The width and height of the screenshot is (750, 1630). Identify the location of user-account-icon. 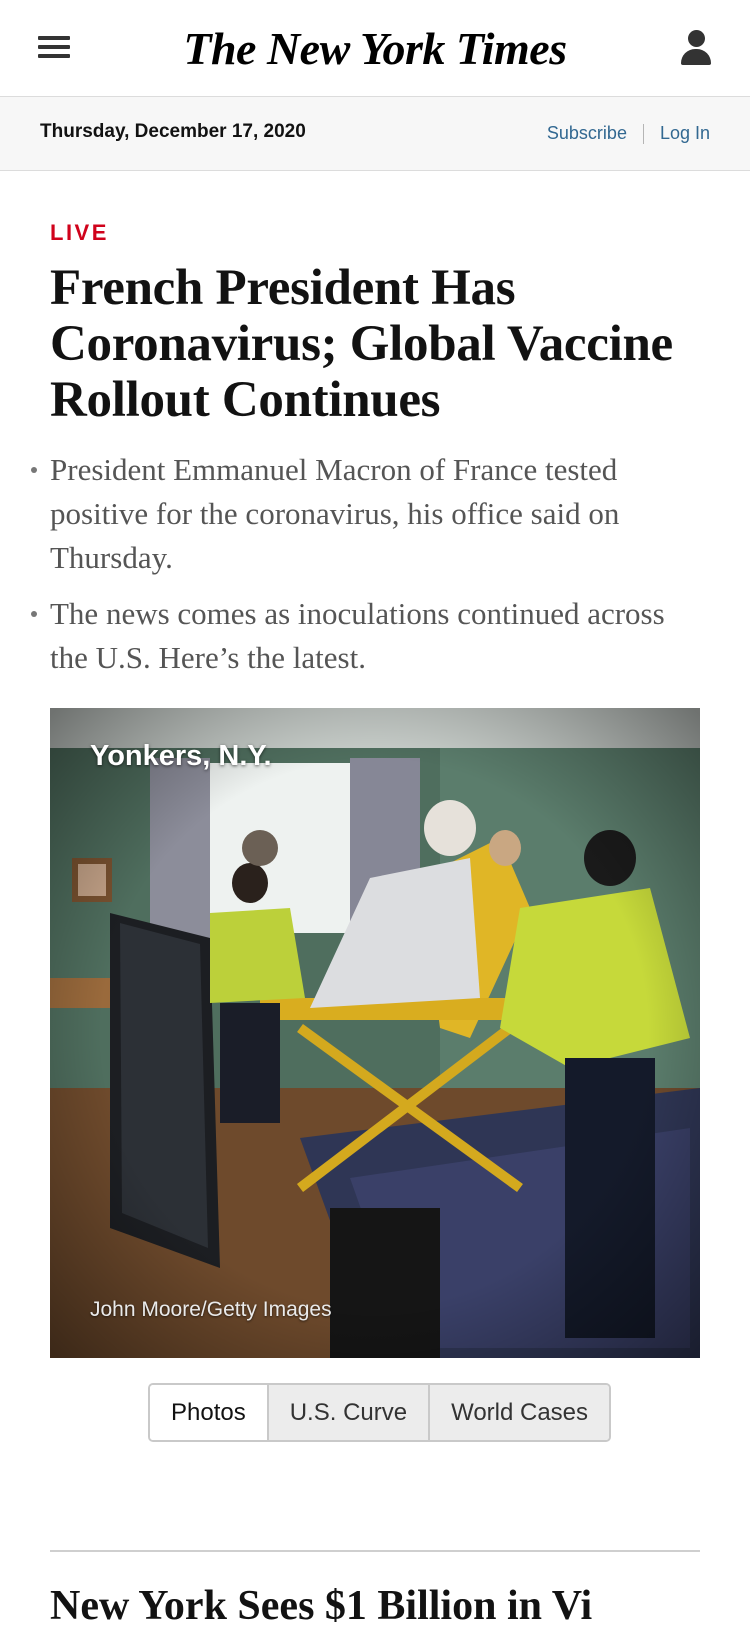
(696, 49).